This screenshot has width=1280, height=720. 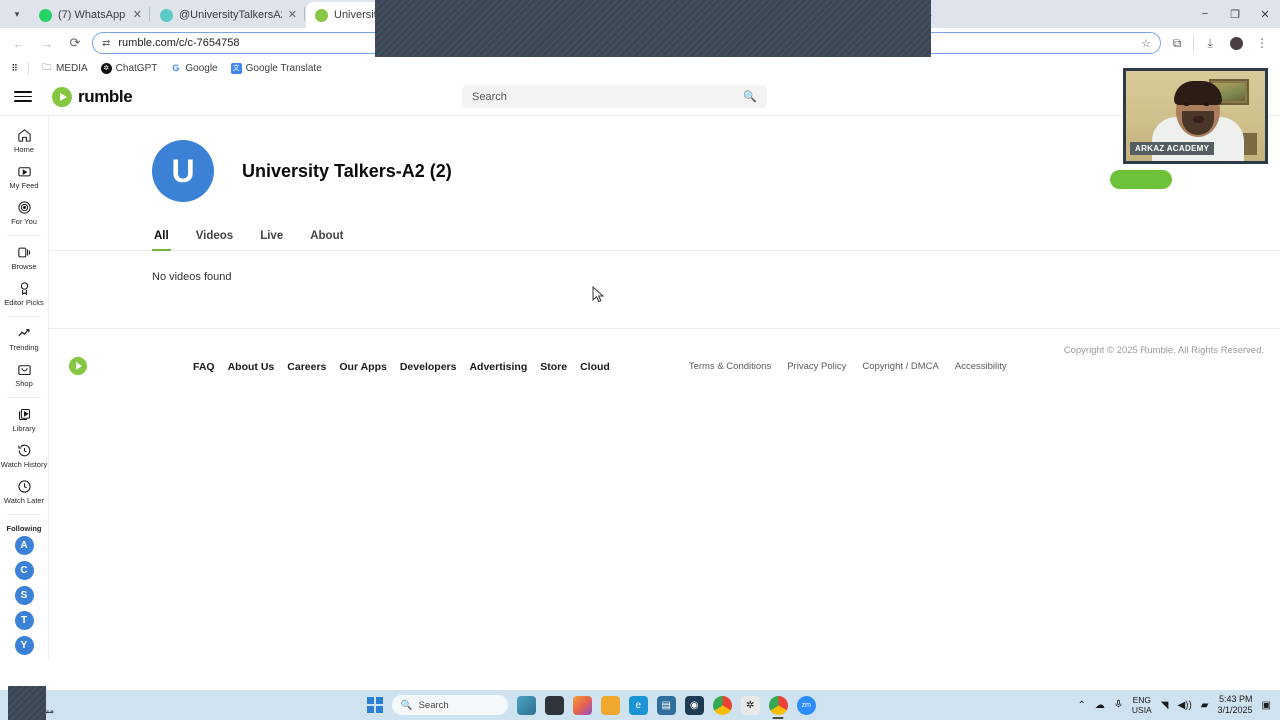 I want to click on downloads-icon: ⤓, so click(x=1210, y=43).